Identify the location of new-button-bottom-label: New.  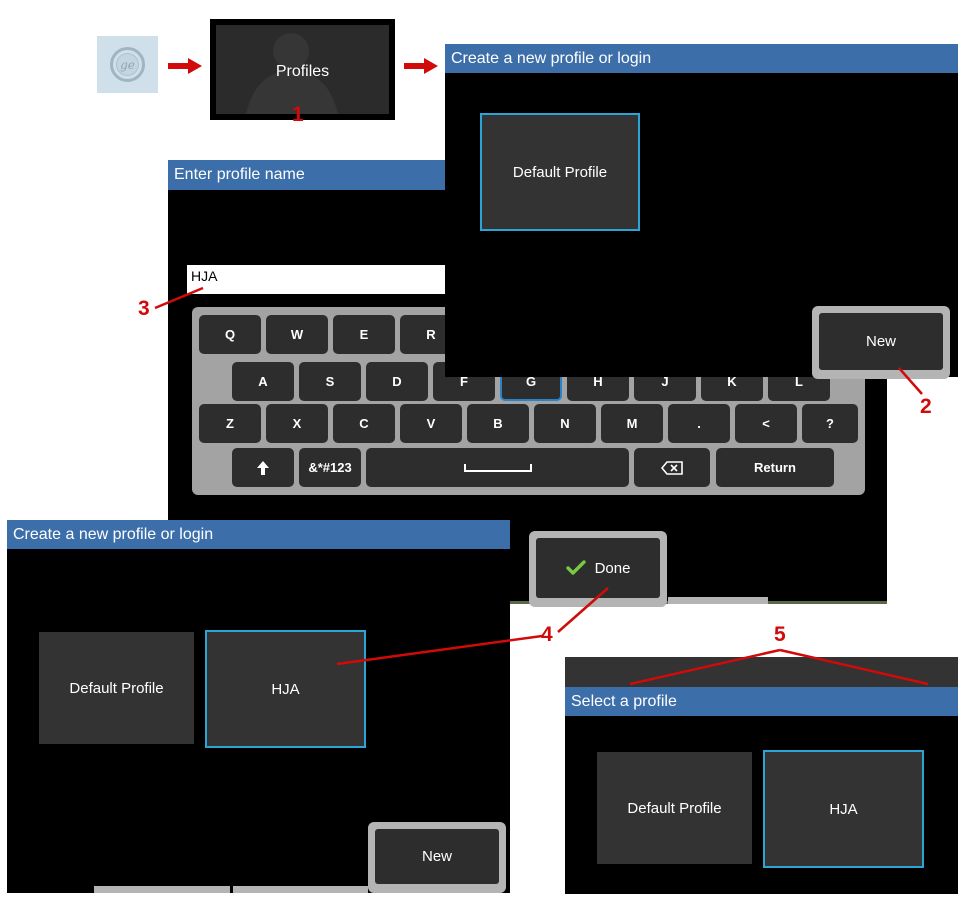
(437, 856).